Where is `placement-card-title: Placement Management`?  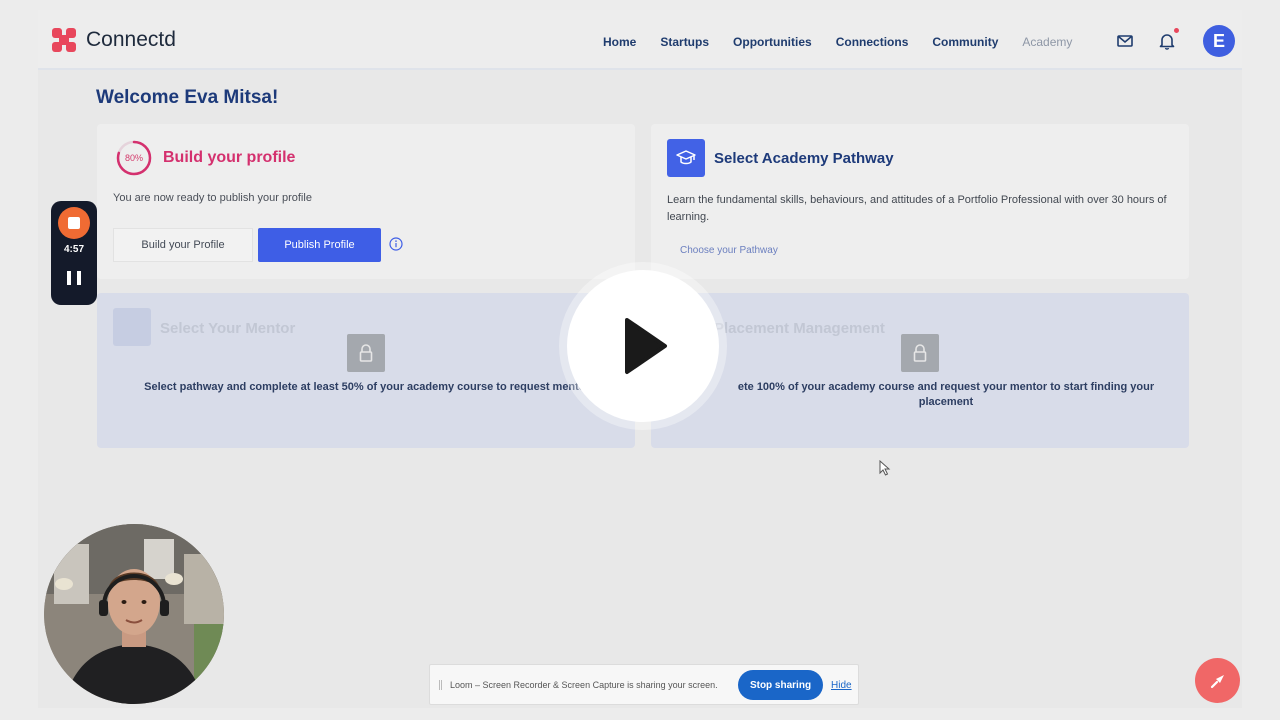
placement-card-title: Placement Management is located at coordinates (799, 328).